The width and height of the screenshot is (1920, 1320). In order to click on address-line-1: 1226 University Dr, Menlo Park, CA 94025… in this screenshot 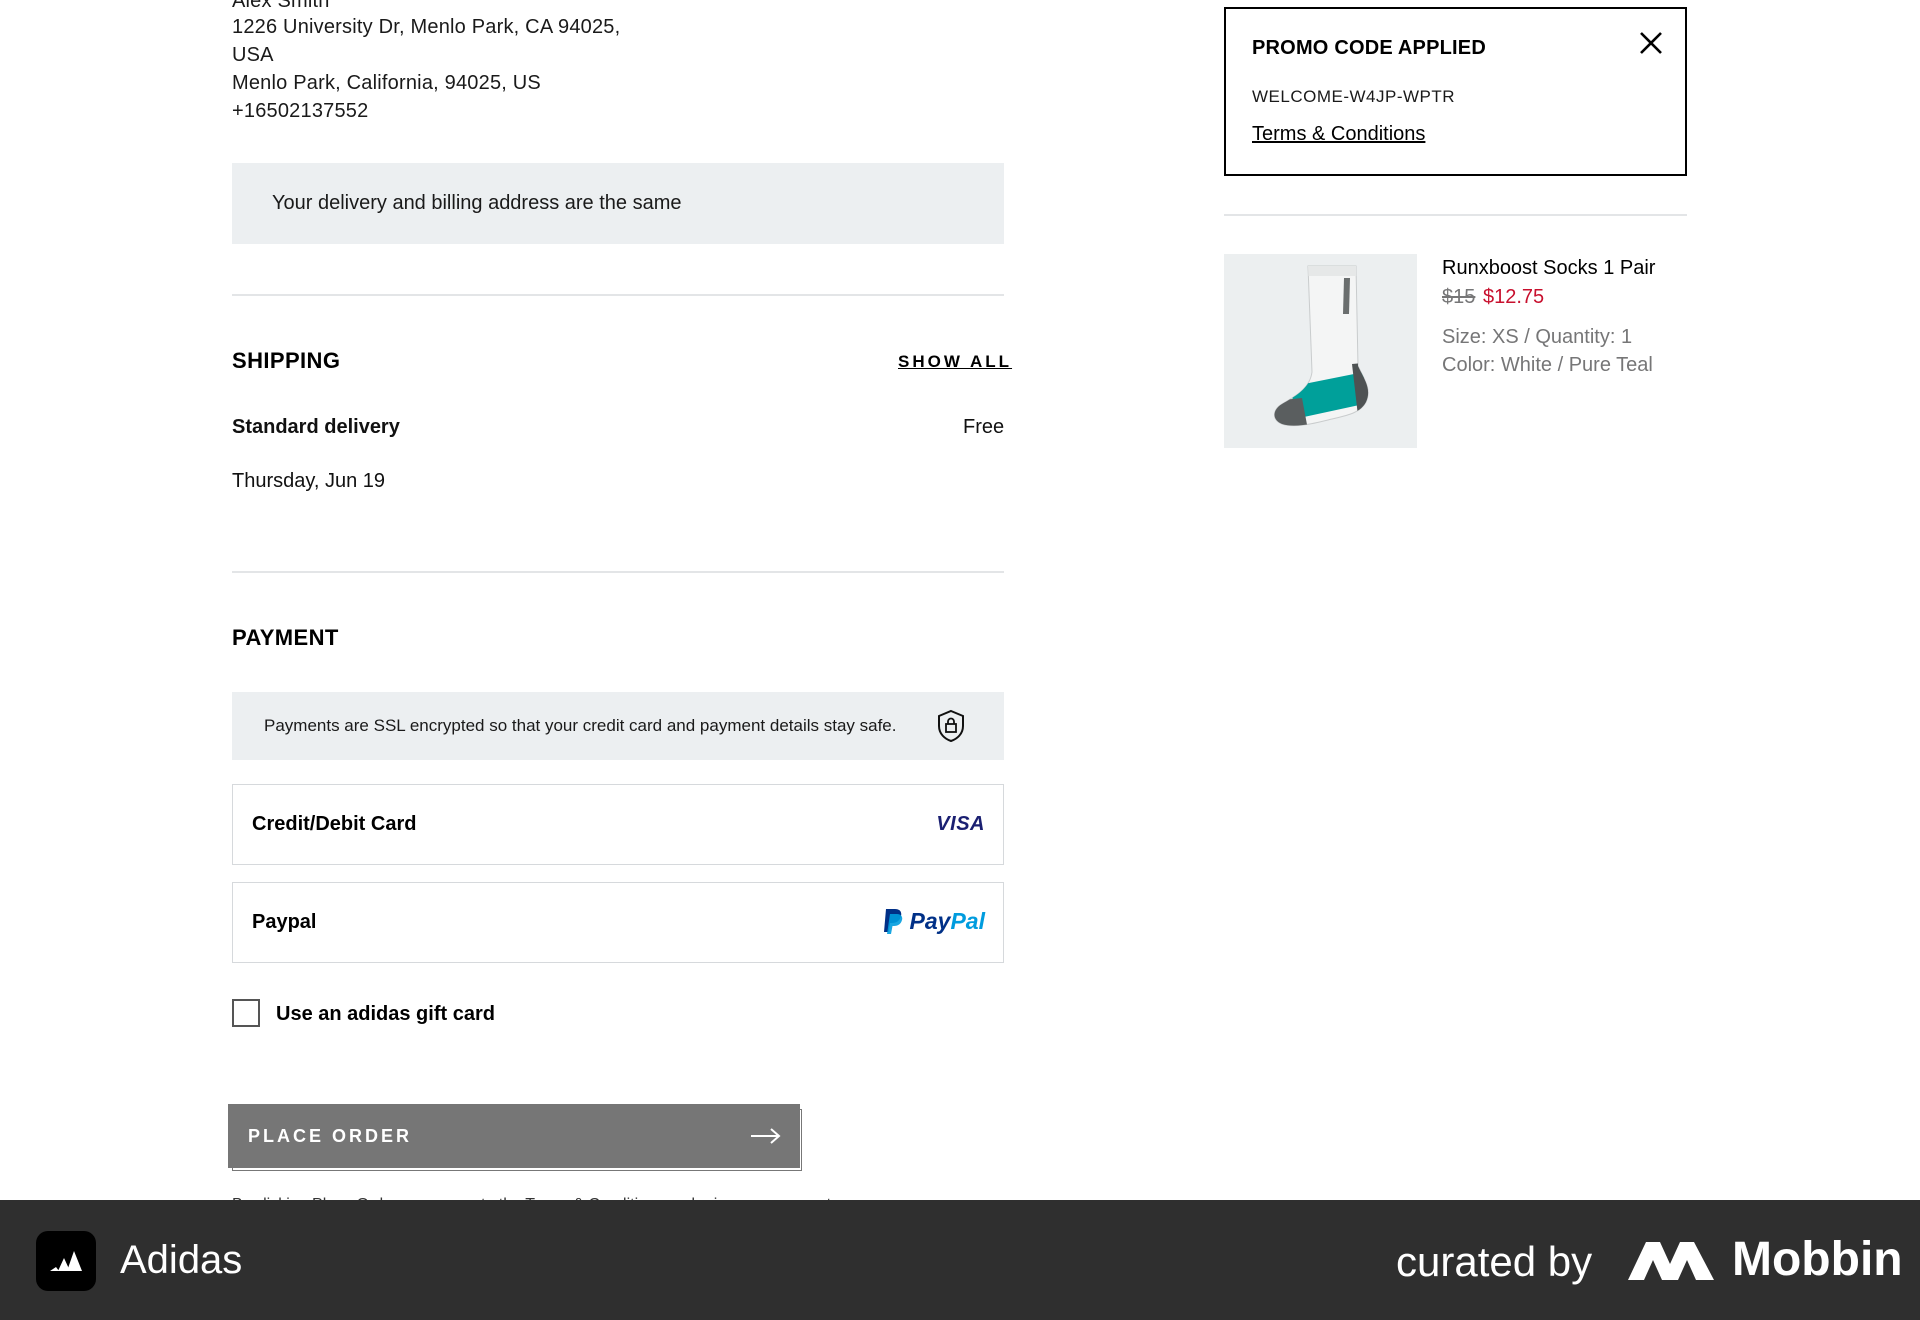, I will do `click(426, 27)`.